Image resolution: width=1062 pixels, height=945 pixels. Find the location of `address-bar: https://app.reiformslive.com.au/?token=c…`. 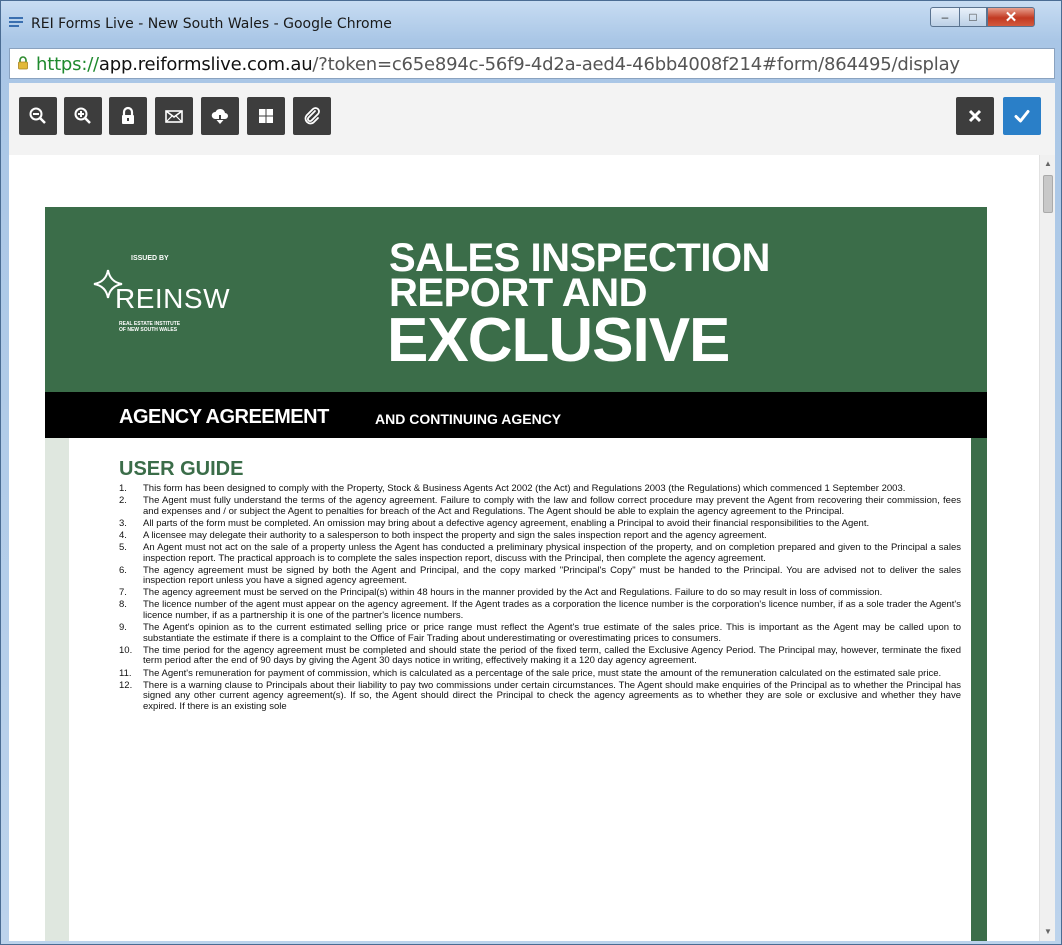

address-bar: https://app.reiformslive.com.au/?token=c… is located at coordinates (532, 63).